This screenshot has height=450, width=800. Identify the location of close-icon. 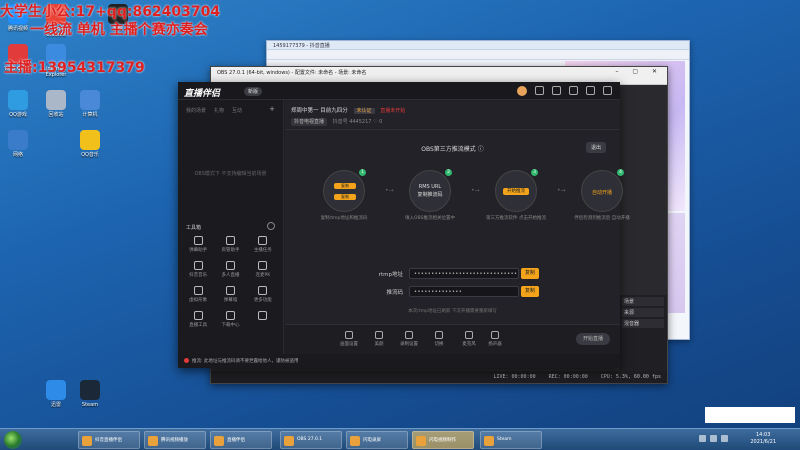
(607, 90).